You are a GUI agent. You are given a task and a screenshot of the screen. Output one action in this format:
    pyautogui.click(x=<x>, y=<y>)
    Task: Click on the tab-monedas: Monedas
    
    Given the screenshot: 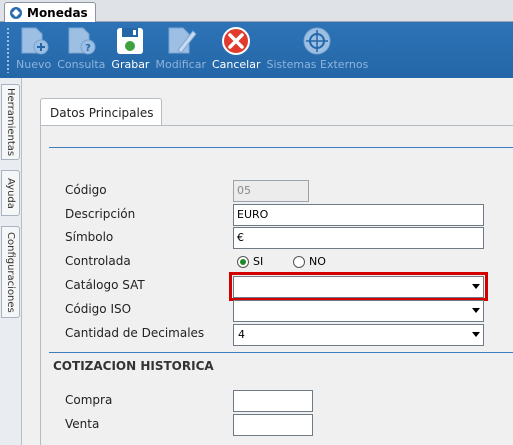 What is the action you would take?
    pyautogui.click(x=50, y=12)
    